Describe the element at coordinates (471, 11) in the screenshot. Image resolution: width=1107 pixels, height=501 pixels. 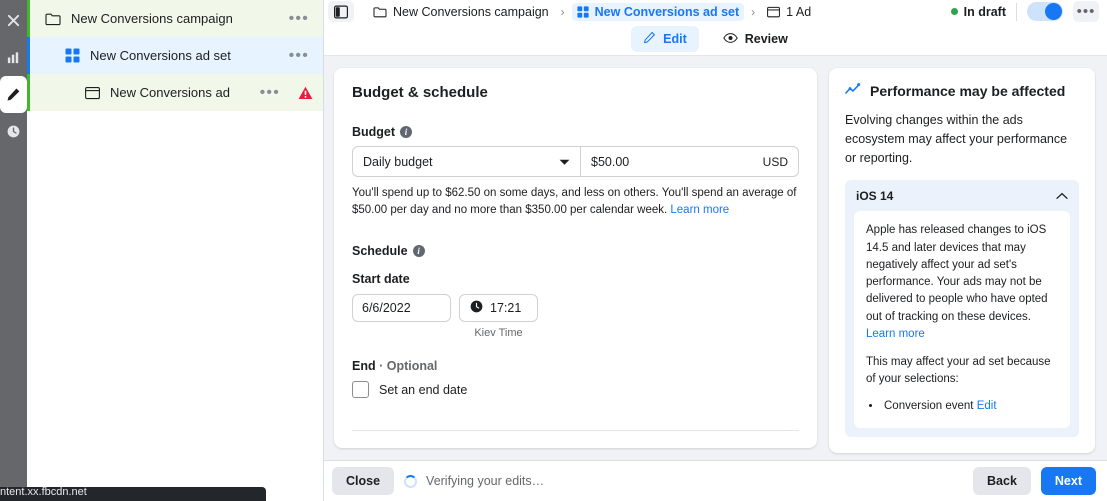
I see `breadcrumb-label: New Conversions campaign` at that location.